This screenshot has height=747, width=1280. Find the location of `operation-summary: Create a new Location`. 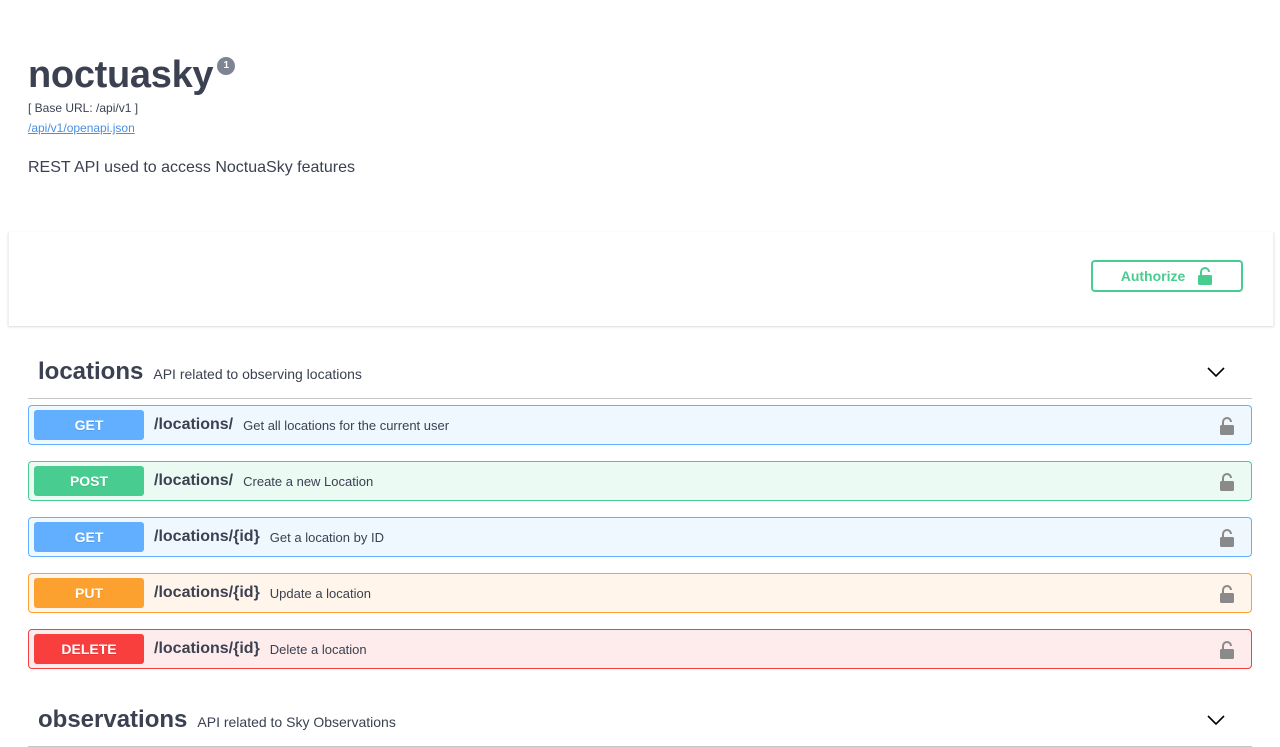

operation-summary: Create a new Location is located at coordinates (308, 481).